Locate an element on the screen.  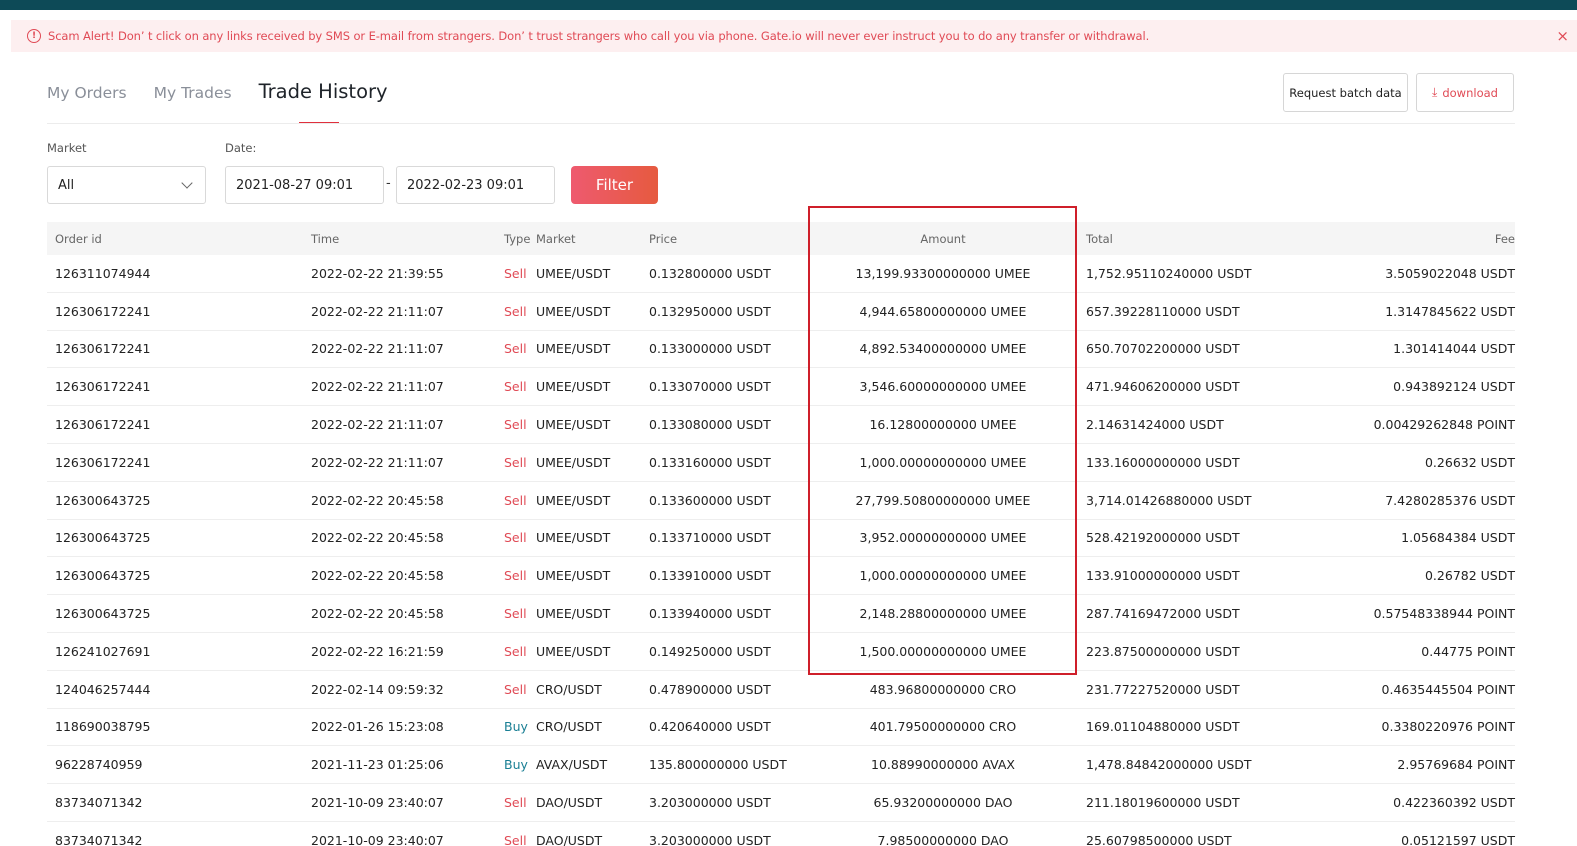
amount-cell: 4,944.65800000000 UMEE is located at coordinates (943, 311).